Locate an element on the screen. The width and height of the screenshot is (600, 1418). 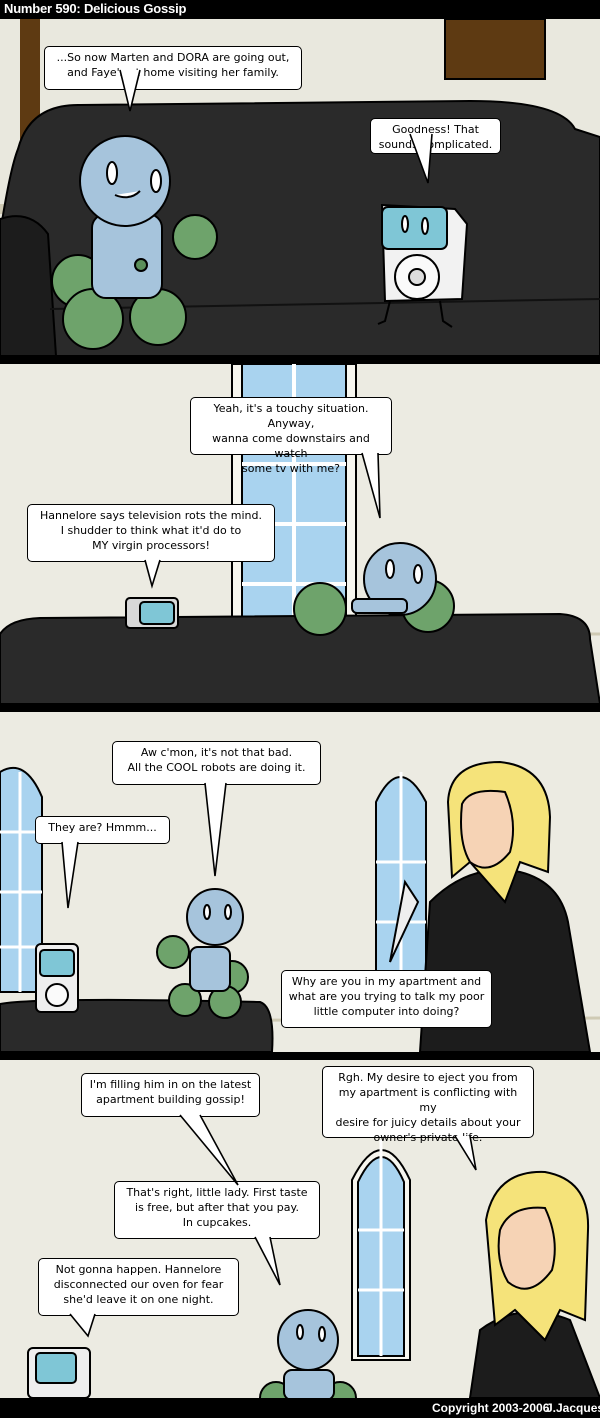
bubble-line: and Faye's at home visiting her family. is located at coordinates (173, 72).